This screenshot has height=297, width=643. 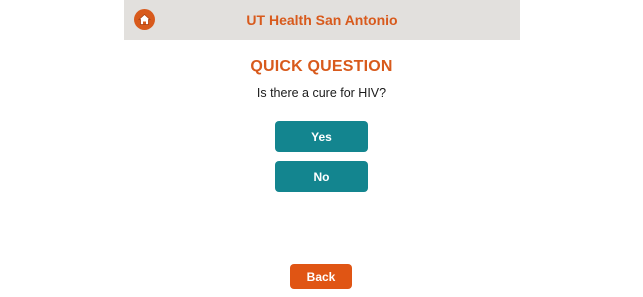 I want to click on back-button: Back, so click(x=321, y=276).